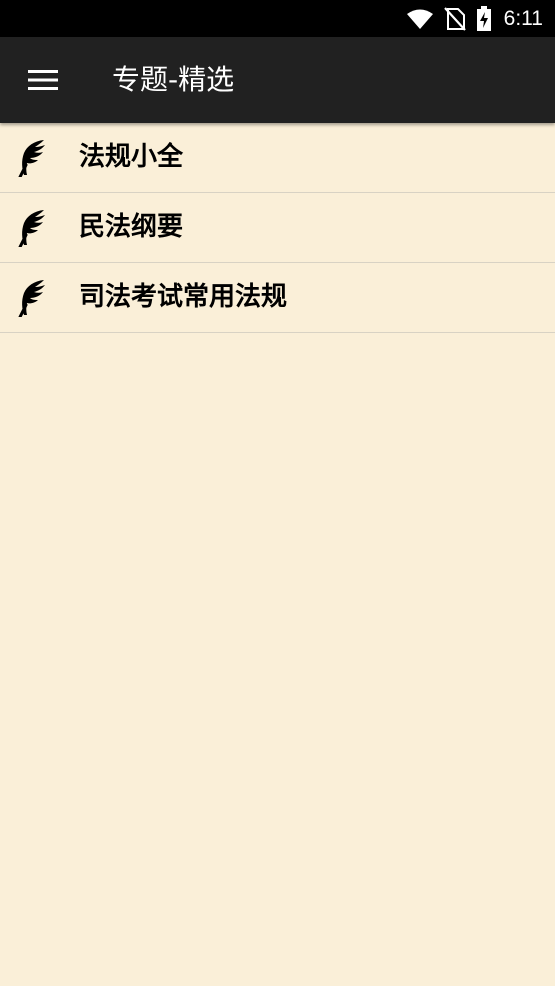 This screenshot has width=555, height=986. I want to click on list-item-fagui-xiaoquan: 法规小全, so click(277, 158).